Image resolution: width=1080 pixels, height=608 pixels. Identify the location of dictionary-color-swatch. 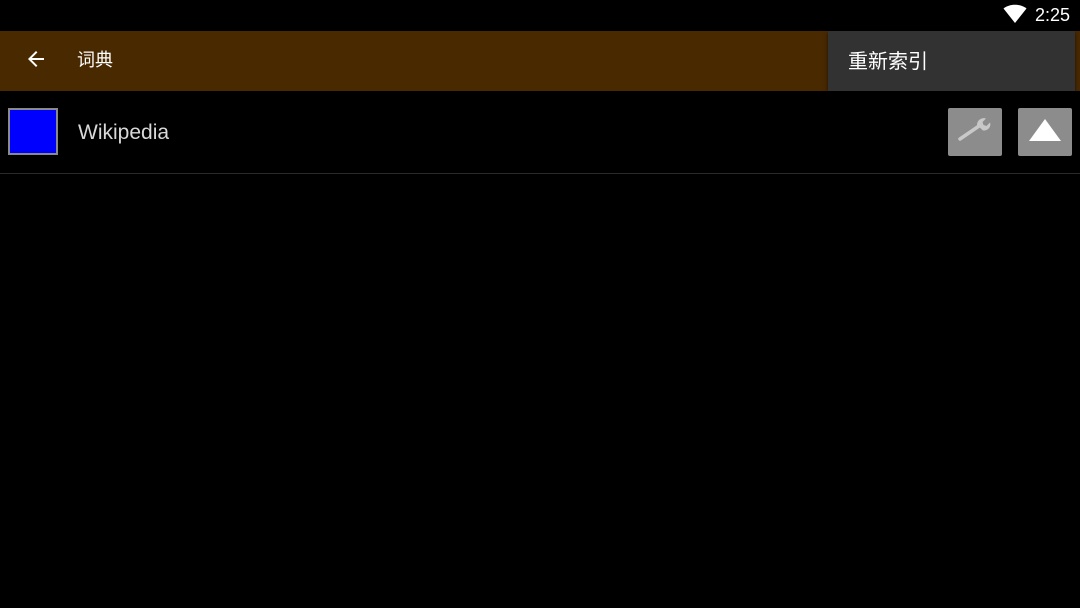
(33, 131).